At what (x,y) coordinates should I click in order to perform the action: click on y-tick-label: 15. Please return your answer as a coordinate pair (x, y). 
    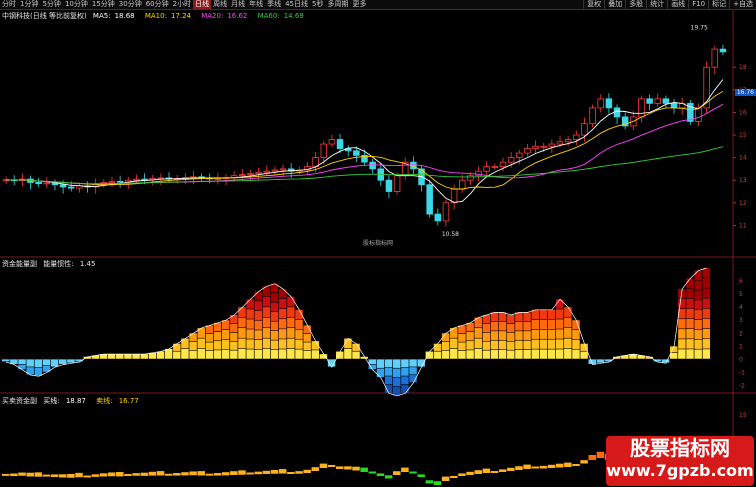
    Looking at the image, I should click on (743, 135).